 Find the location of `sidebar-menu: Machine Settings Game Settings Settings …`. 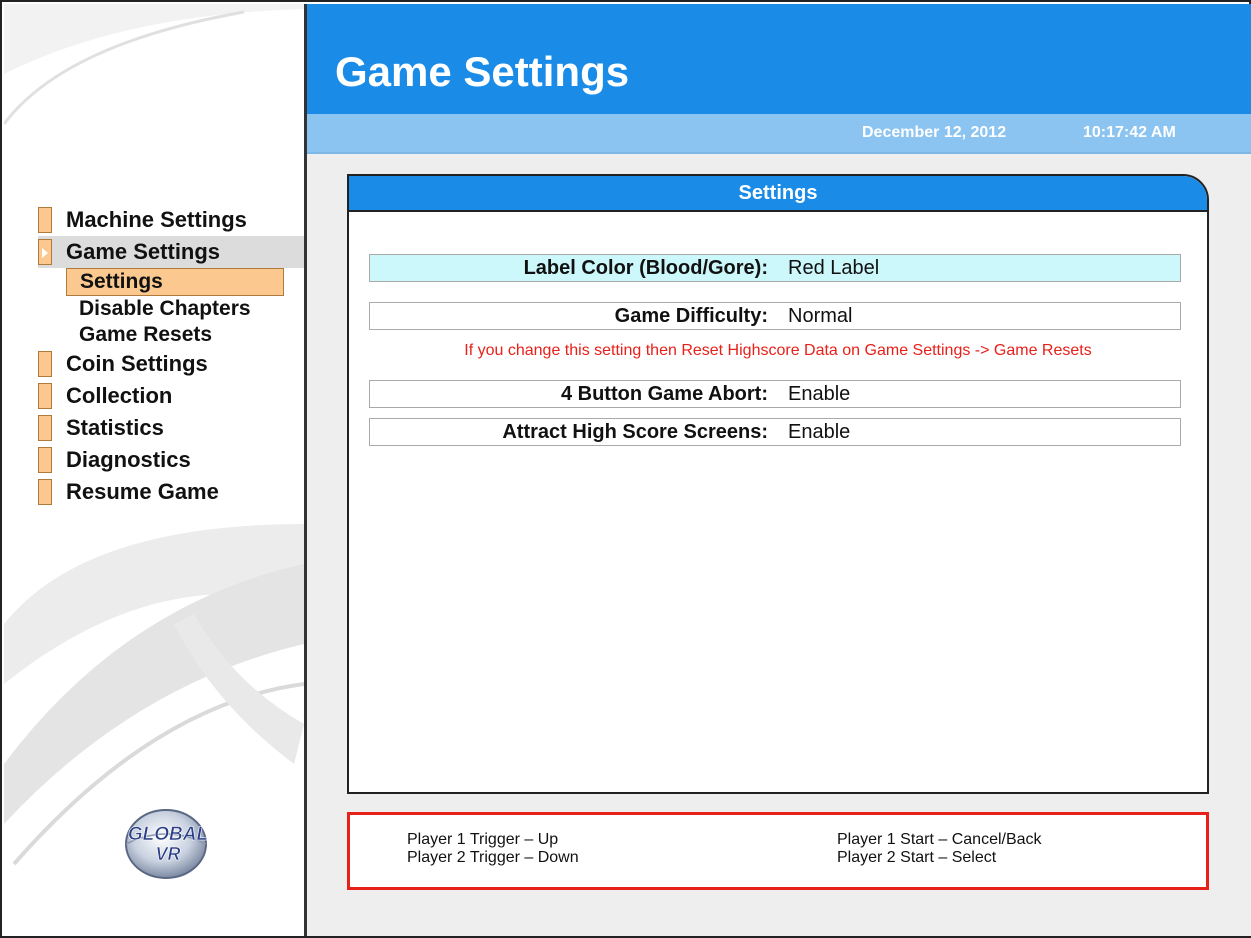

sidebar-menu: Machine Settings Game Settings Settings … is located at coordinates (171, 356).